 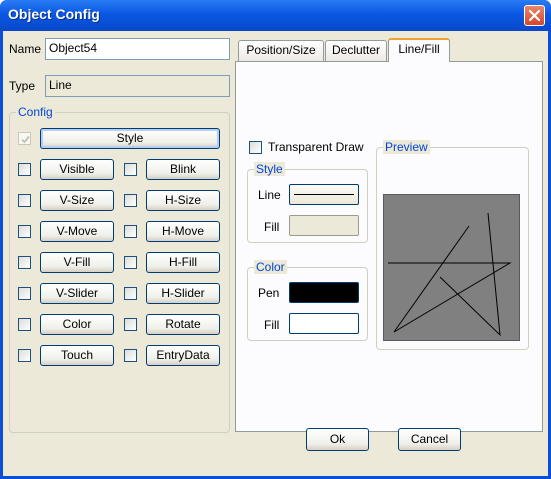 What do you see at coordinates (24, 231) in the screenshot?
I see `v-move-checkbox` at bounding box center [24, 231].